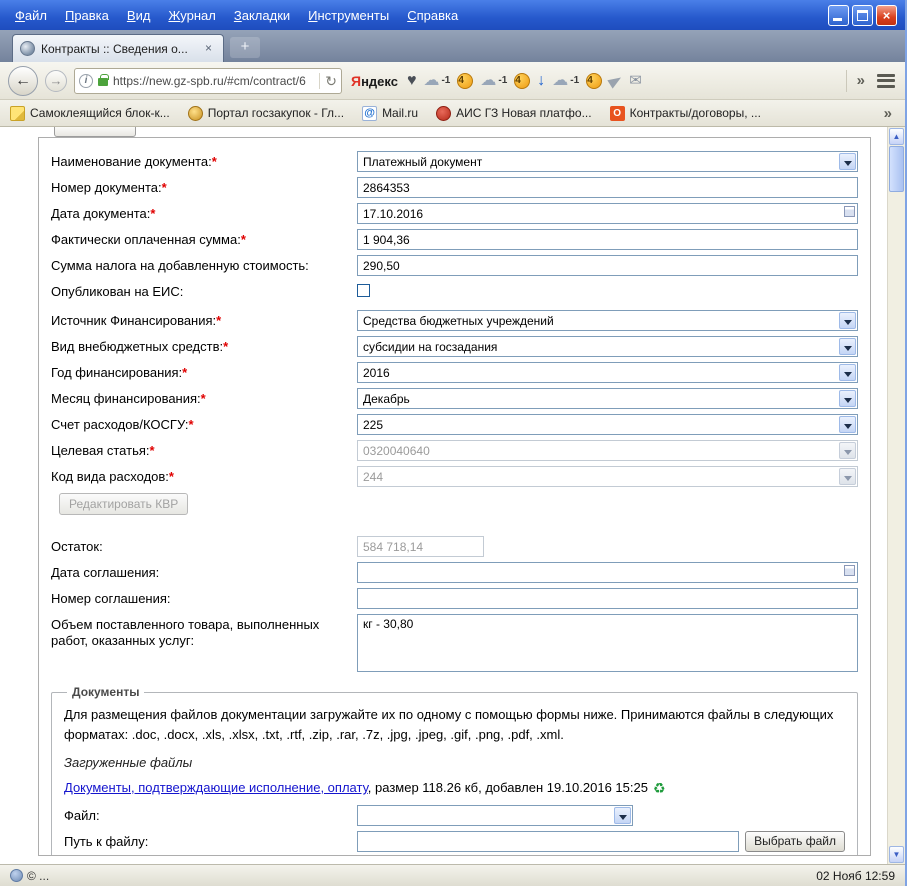 This screenshot has height=886, width=907. I want to click on note-icon, so click(17, 113).